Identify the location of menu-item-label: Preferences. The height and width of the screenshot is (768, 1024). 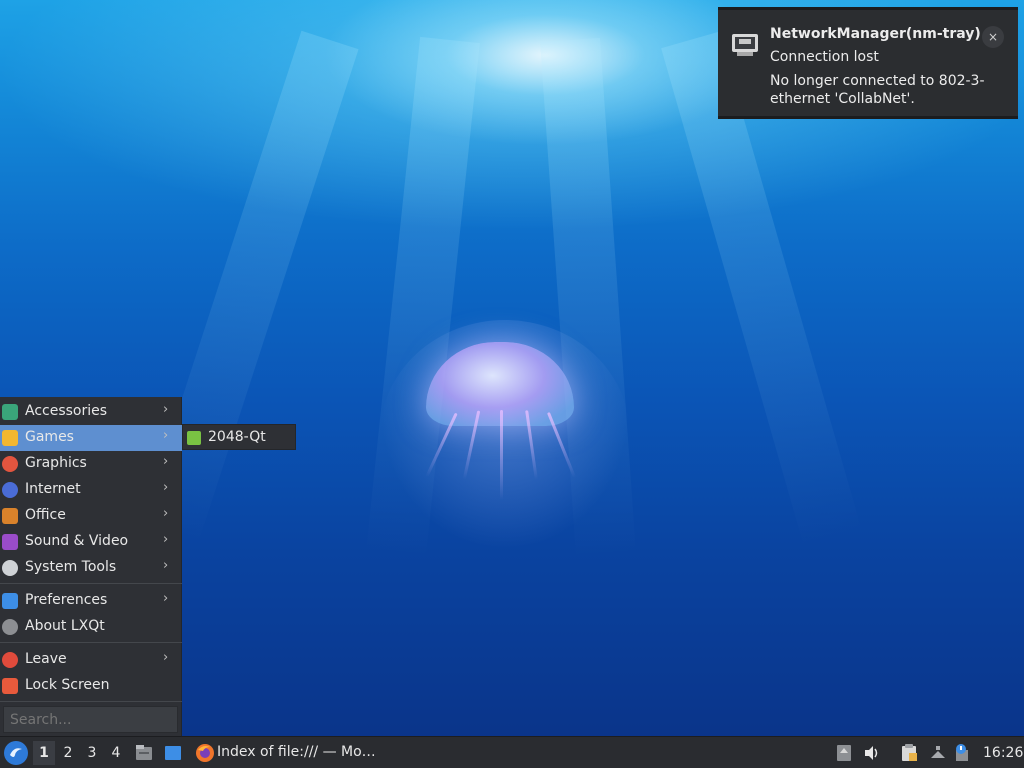
(66, 600).